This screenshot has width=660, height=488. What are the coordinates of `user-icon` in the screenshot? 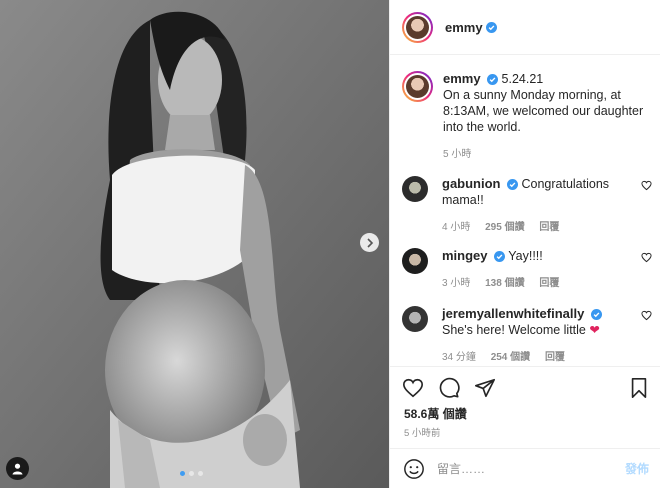 It's located at (17, 469).